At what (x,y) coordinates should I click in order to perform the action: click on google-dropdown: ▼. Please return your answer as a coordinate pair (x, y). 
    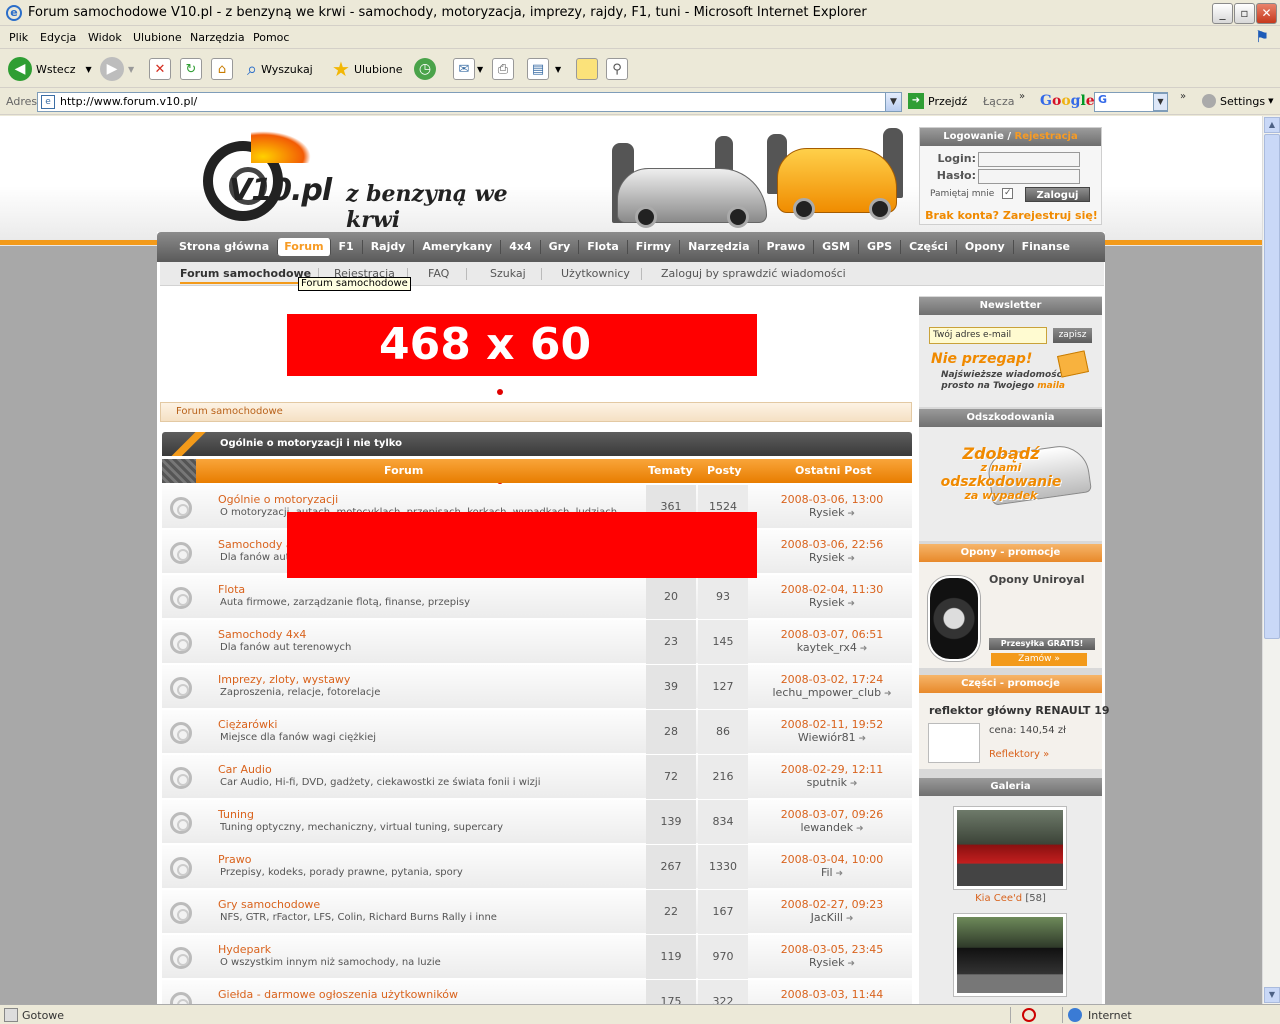
    Looking at the image, I should click on (1160, 102).